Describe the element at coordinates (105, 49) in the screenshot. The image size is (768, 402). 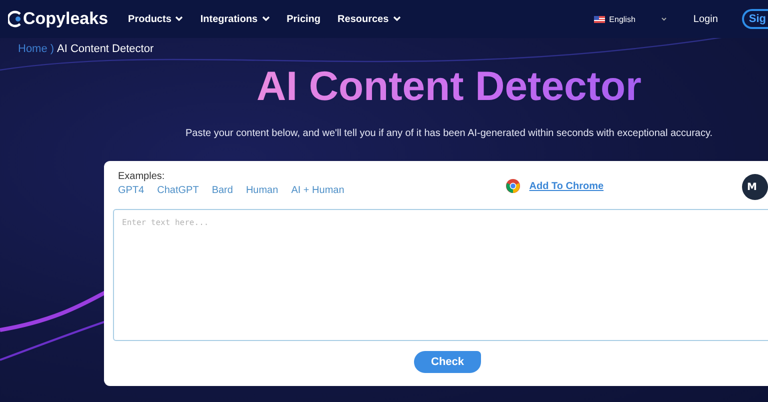
I see `breadcrumb-current: AI Content Detector` at that location.